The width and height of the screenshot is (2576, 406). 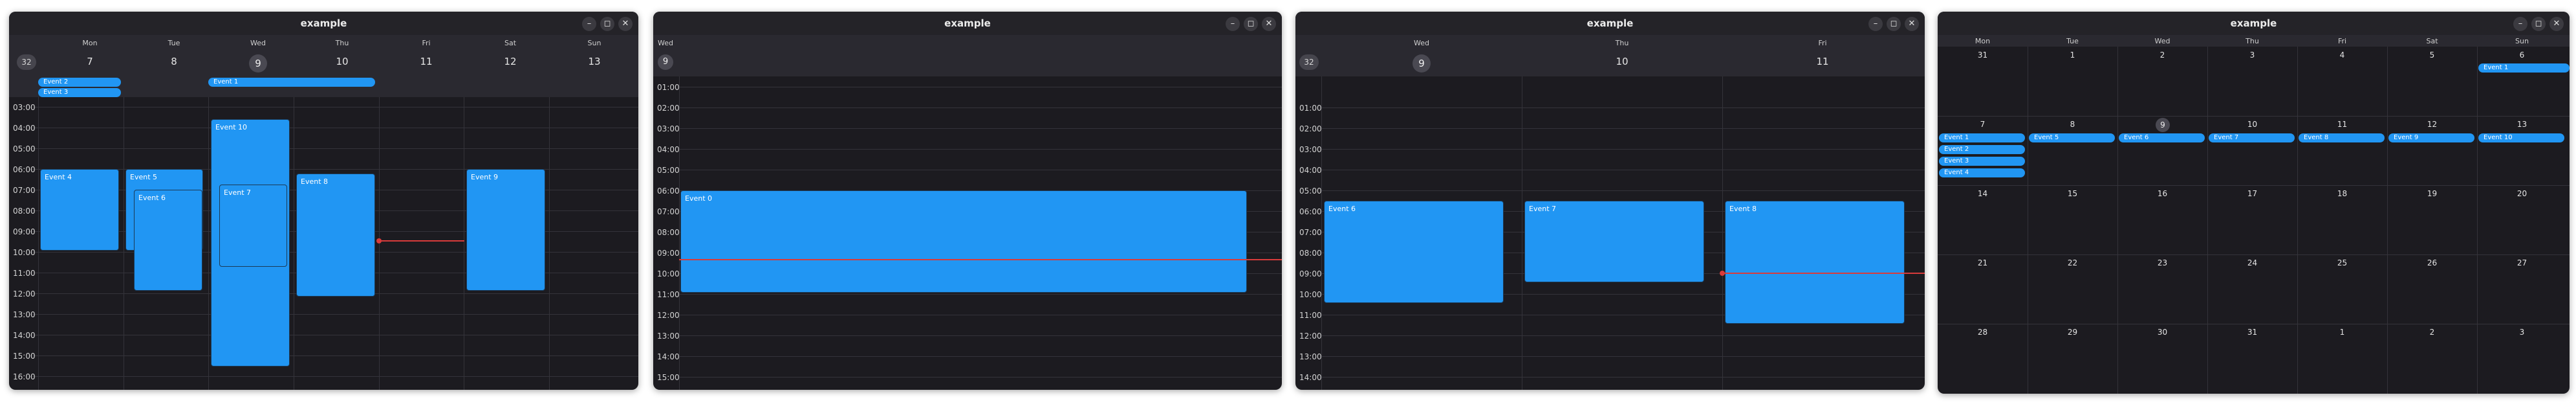 I want to click on hour-label: 11:00, so click(x=1310, y=315).